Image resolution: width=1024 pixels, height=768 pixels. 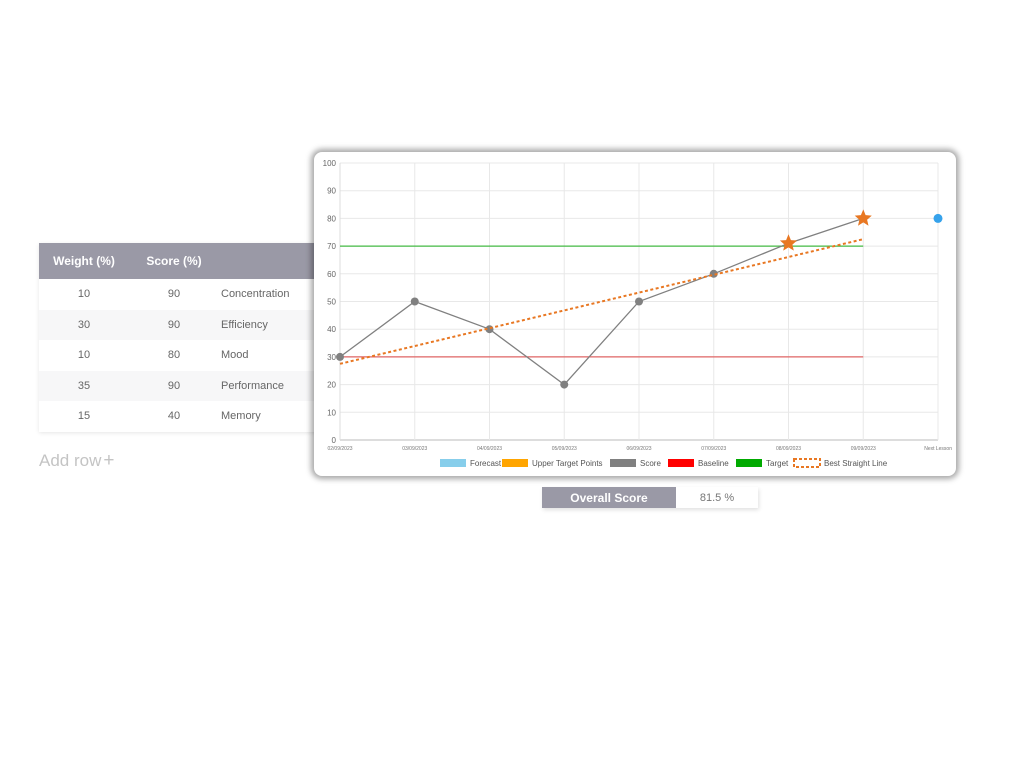 What do you see at coordinates (489, 449) in the screenshot?
I see `x-tick-label: 04/09/2023` at bounding box center [489, 449].